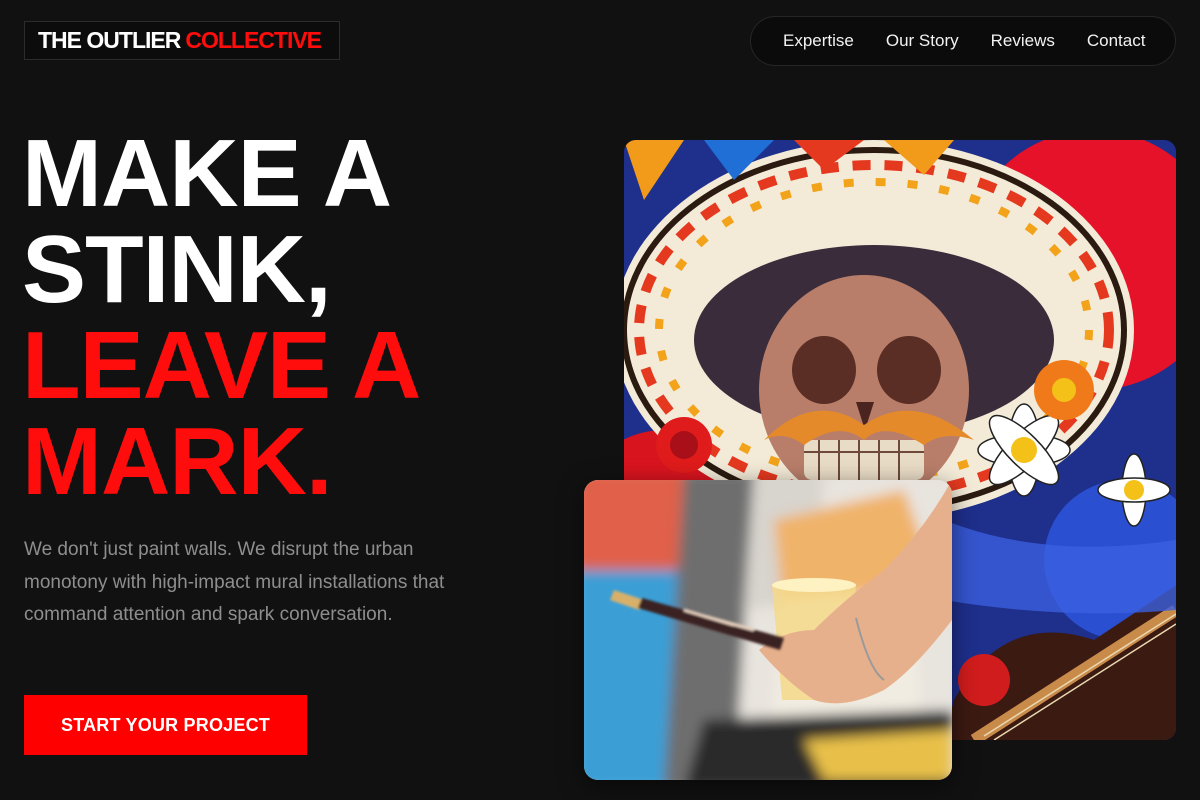  Describe the element at coordinates (1023, 41) in the screenshot. I see `nav-link-reviews: Reviews` at that location.